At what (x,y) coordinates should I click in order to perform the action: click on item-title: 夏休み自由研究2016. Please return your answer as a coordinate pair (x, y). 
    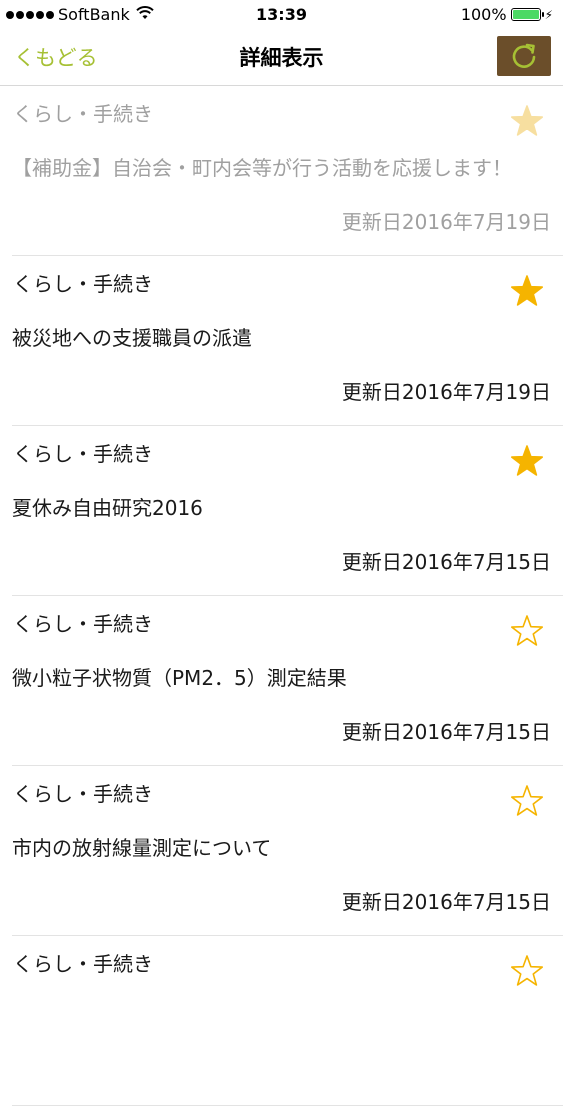
    Looking at the image, I should click on (107, 508).